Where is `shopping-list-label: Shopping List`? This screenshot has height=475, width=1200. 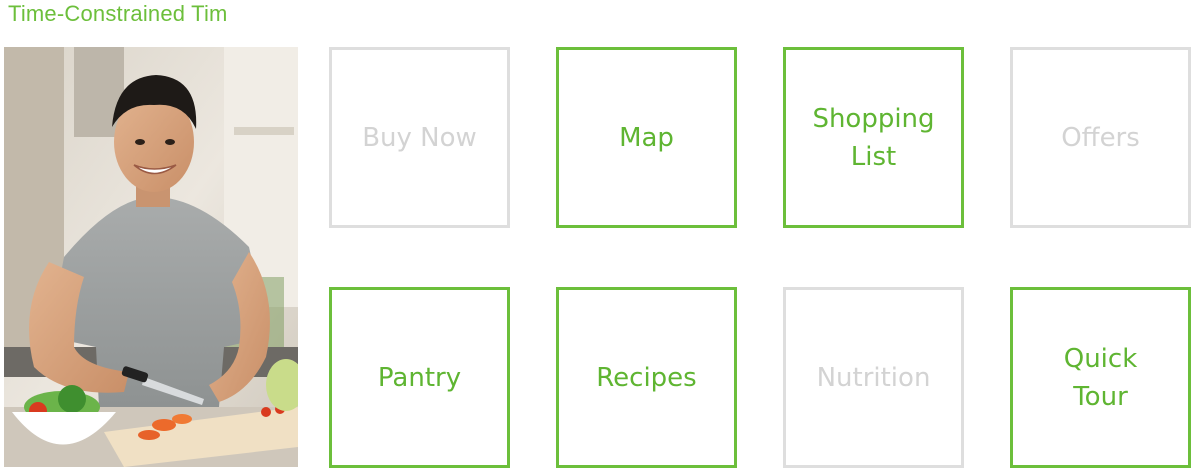 shopping-list-label: Shopping List is located at coordinates (873, 137).